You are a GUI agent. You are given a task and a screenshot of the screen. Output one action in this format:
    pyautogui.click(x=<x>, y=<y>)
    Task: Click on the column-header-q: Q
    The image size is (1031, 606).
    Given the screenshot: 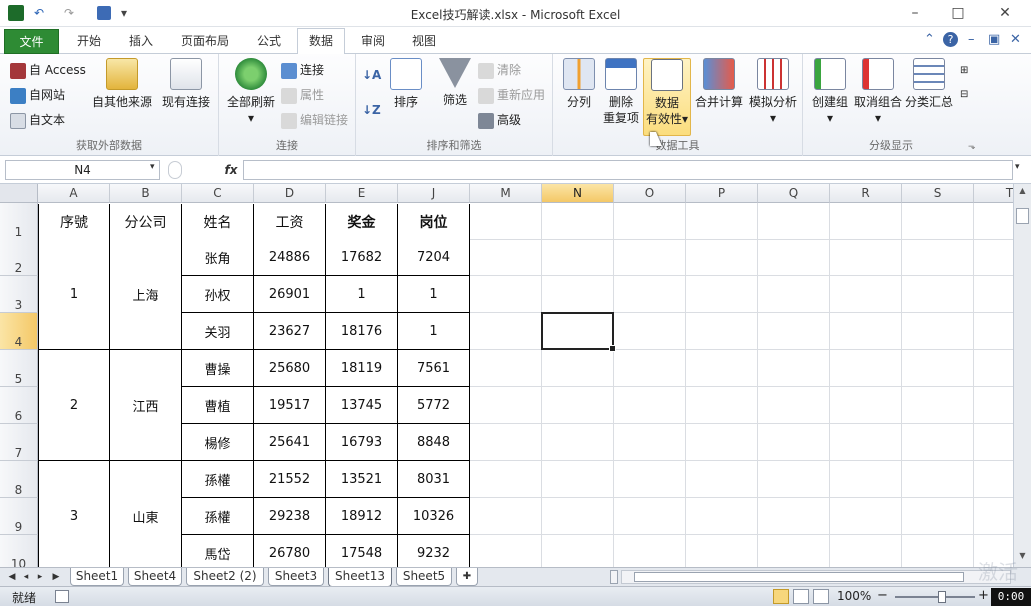 What is the action you would take?
    pyautogui.click(x=794, y=193)
    